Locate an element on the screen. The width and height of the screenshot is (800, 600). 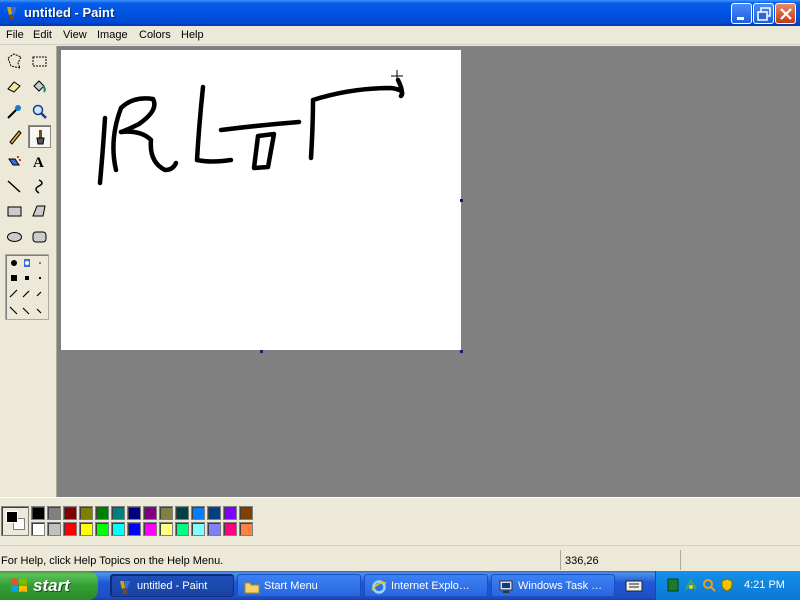
rectangle-icon is located at coordinates (14, 211).